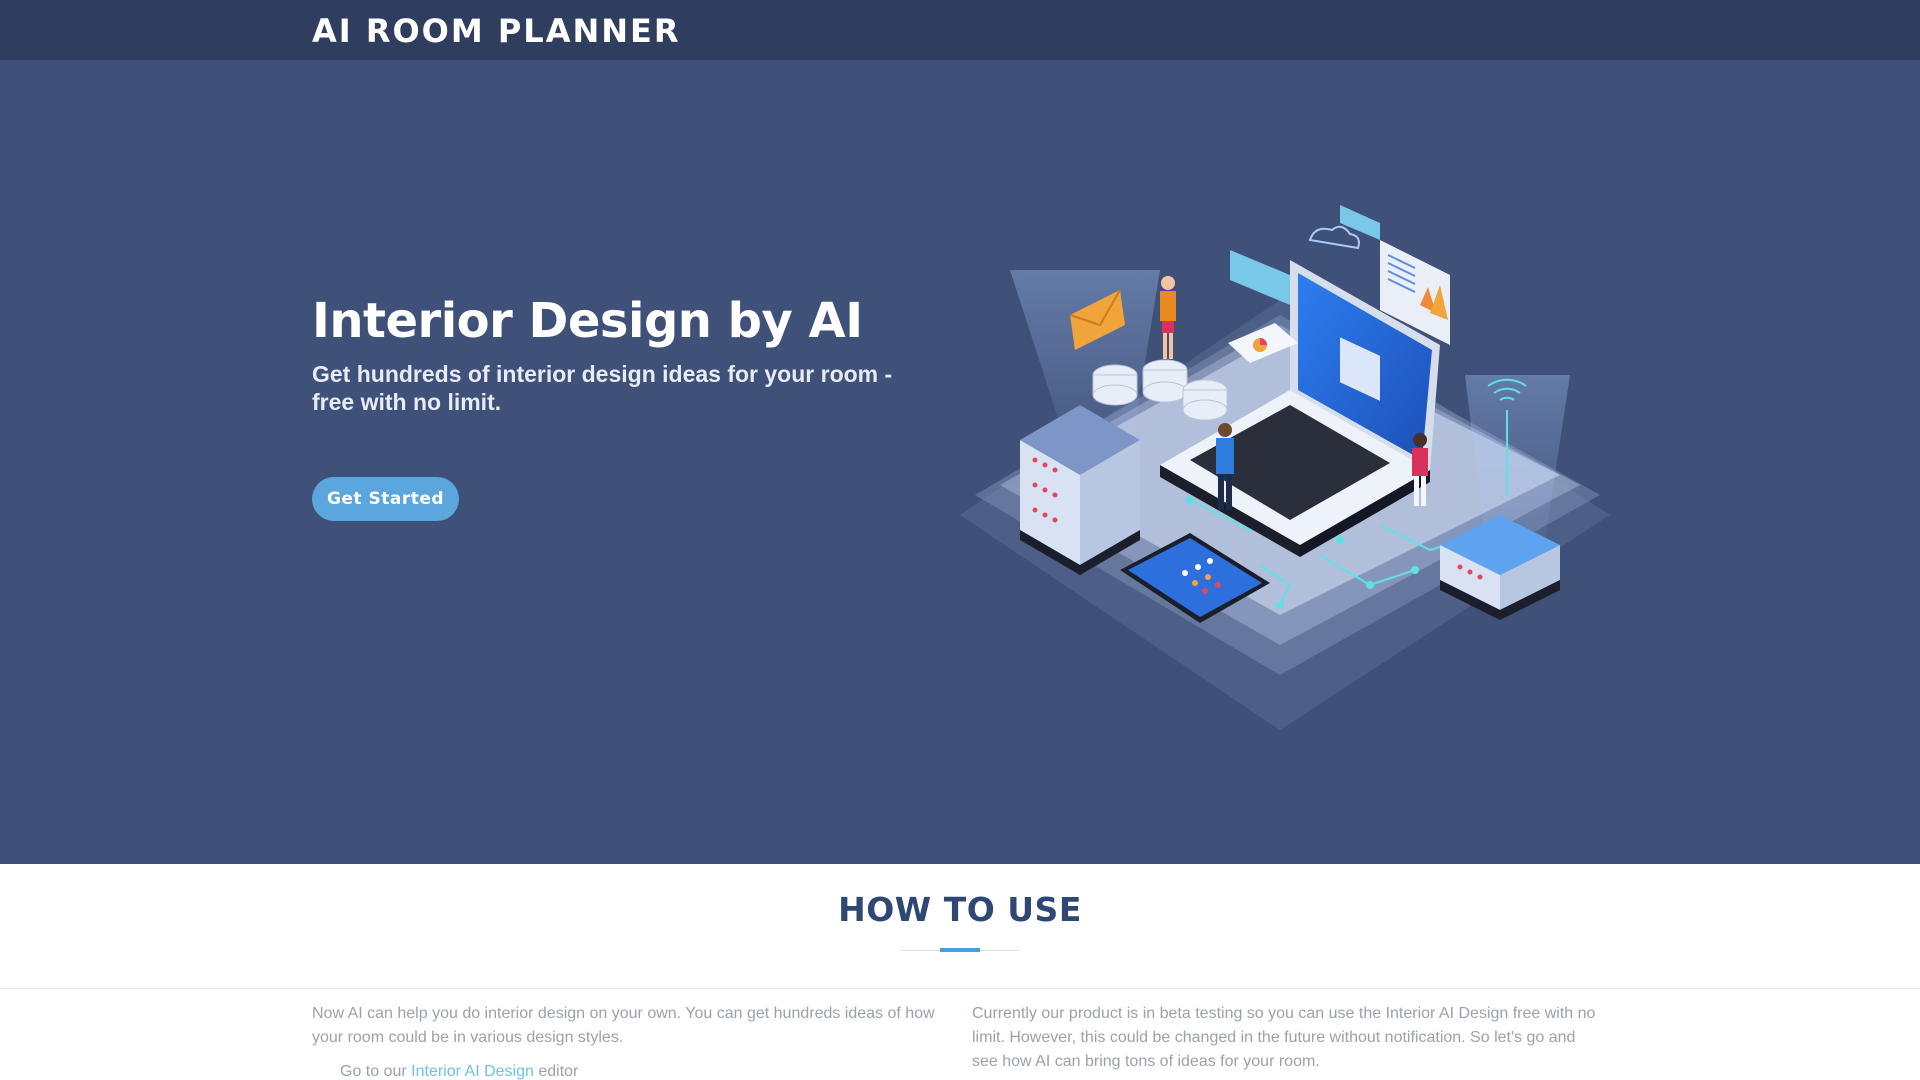 This screenshot has width=1920, height=1080. Describe the element at coordinates (960, 909) in the screenshot. I see `how-to-use-heading: HOW TO USE` at that location.